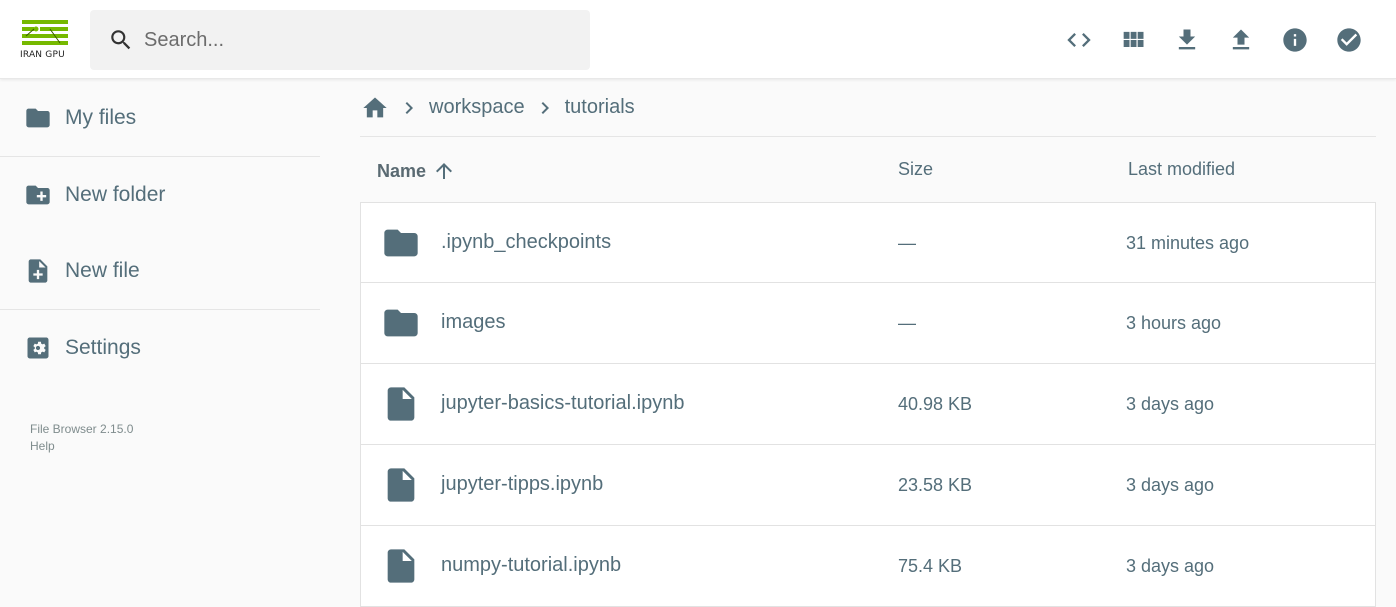 The image size is (1396, 607). What do you see at coordinates (1188, 243) in the screenshot?
I see `item-modified: 31 minutes ago` at bounding box center [1188, 243].